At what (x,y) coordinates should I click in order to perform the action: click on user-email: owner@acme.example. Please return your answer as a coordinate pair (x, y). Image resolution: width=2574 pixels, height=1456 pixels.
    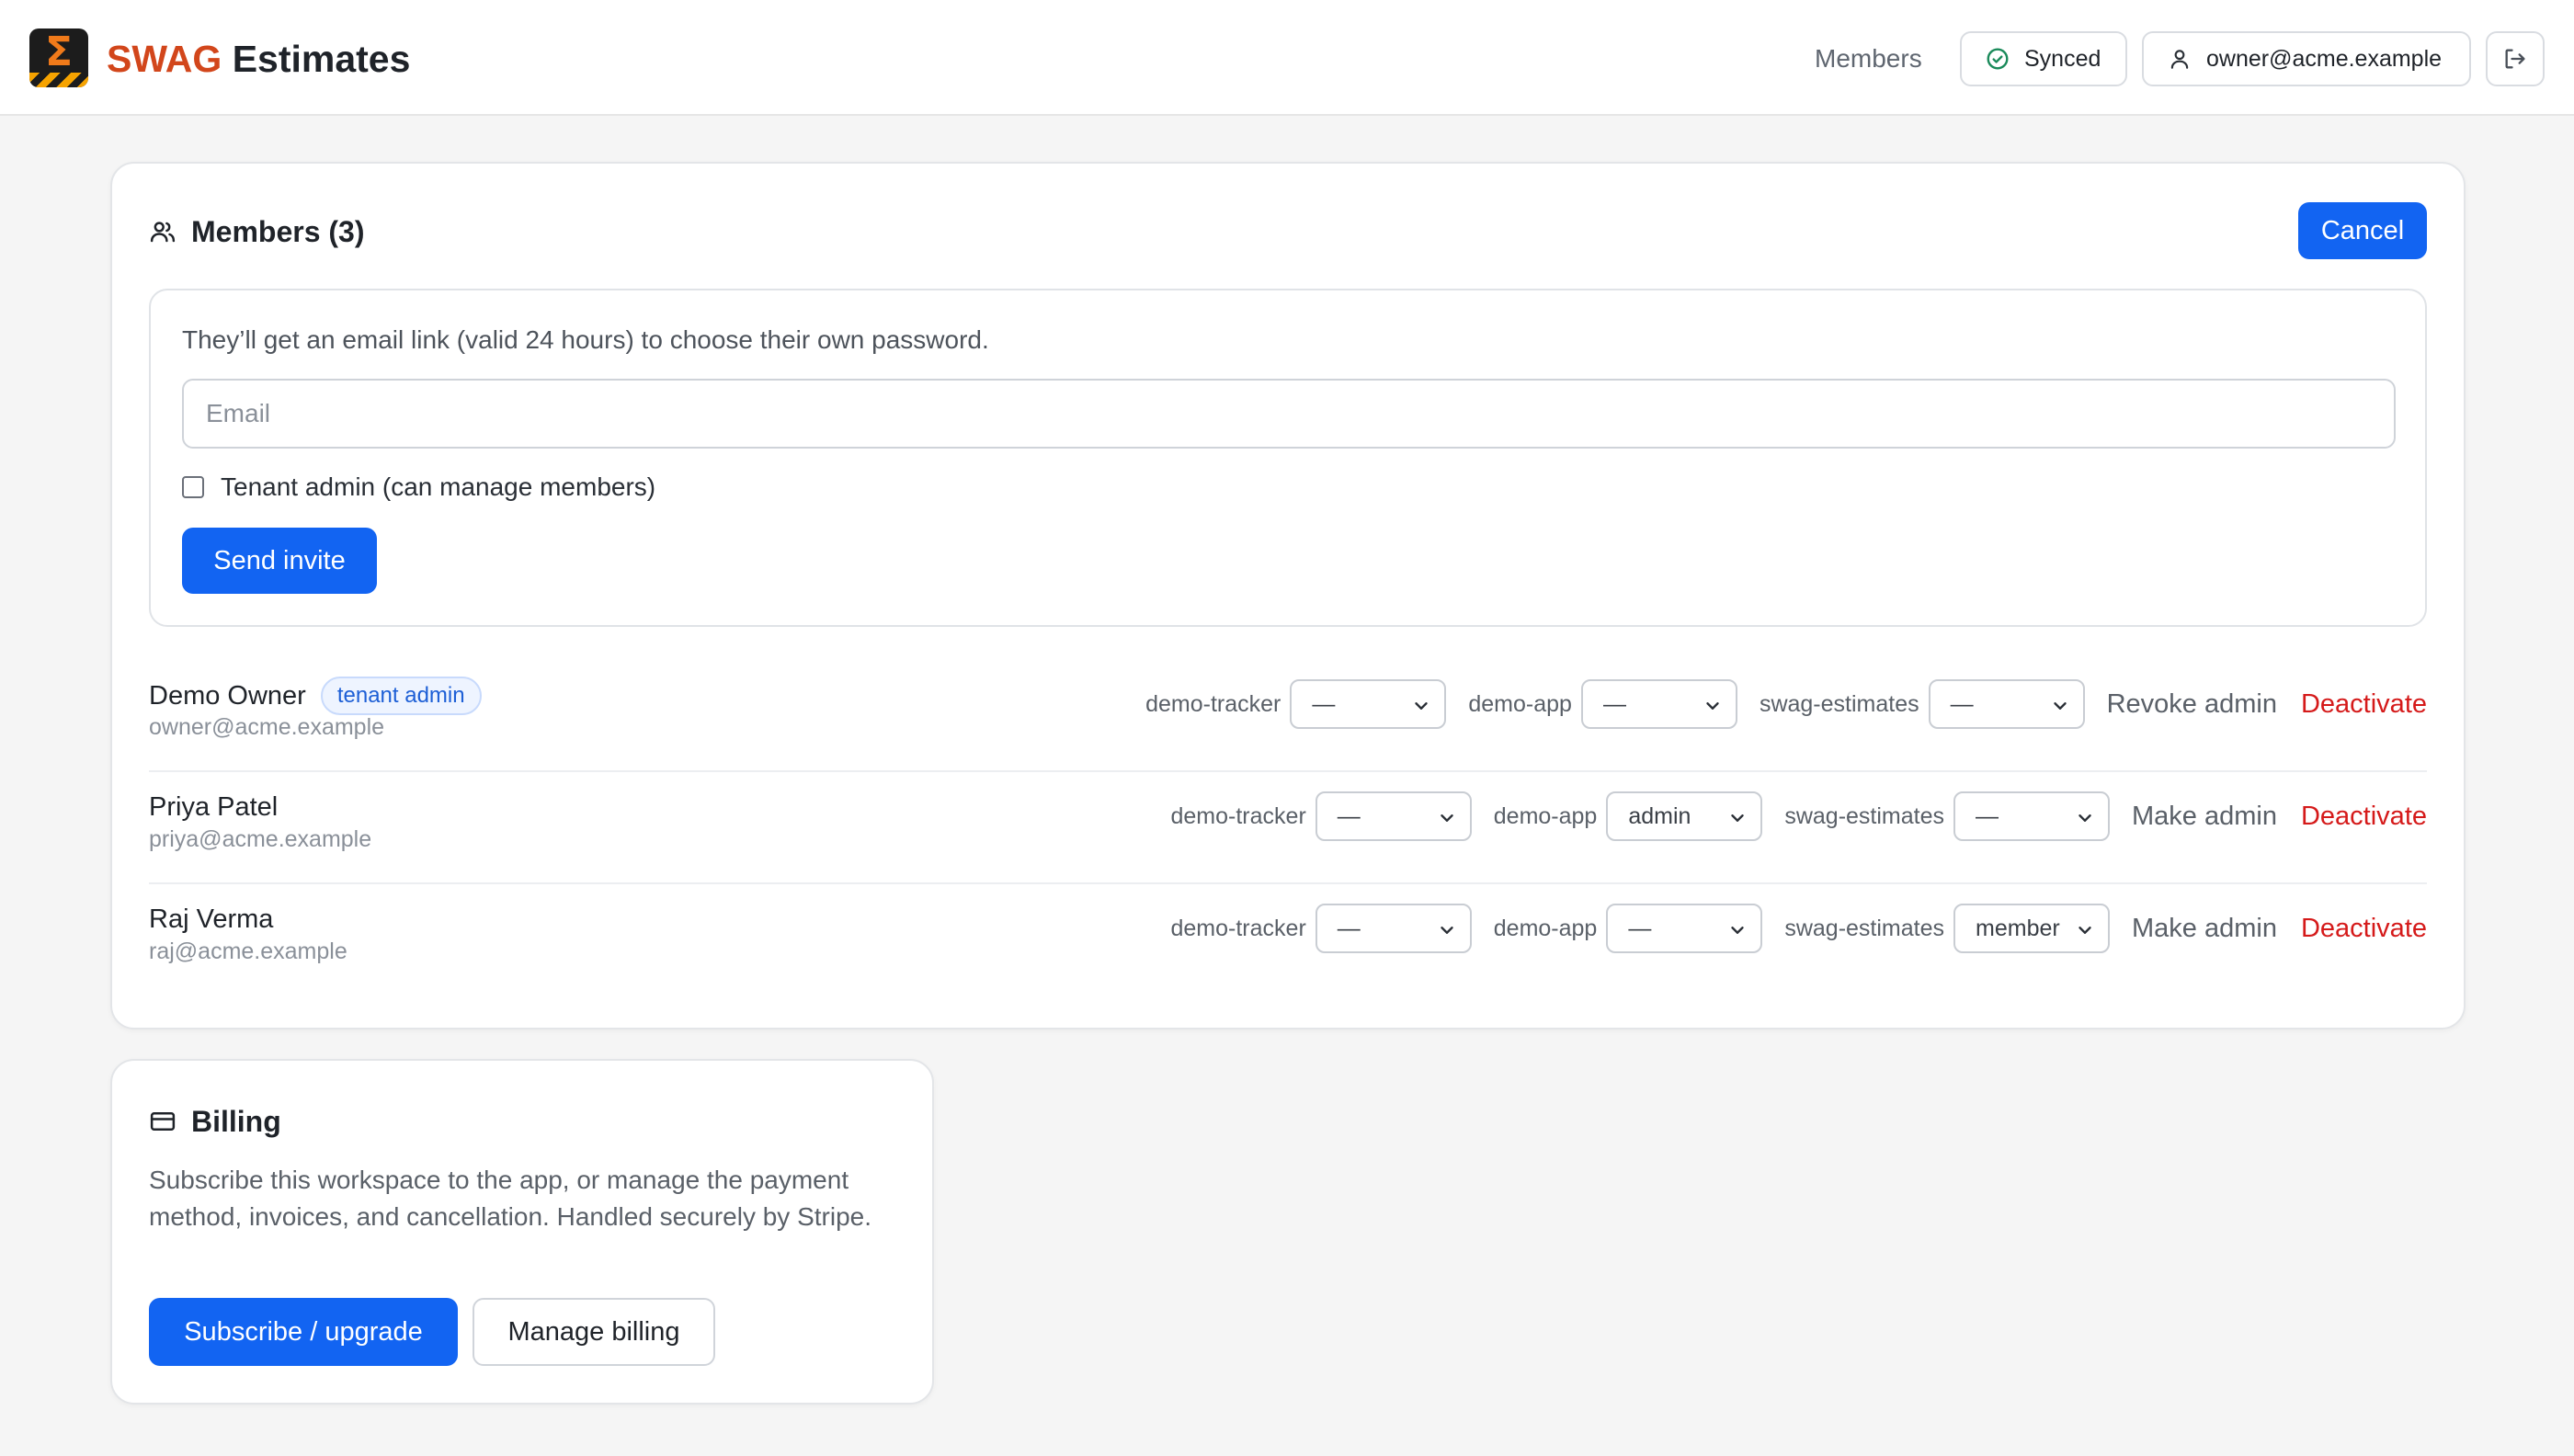
    Looking at the image, I should click on (2324, 58).